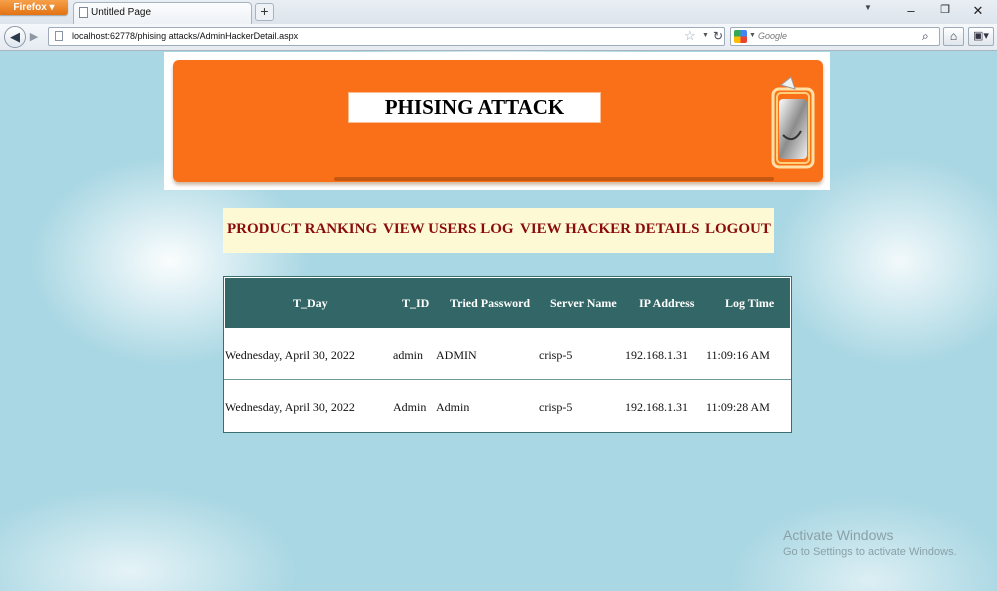 The width and height of the screenshot is (997, 591). I want to click on column-header: Tried Password, so click(490, 303).